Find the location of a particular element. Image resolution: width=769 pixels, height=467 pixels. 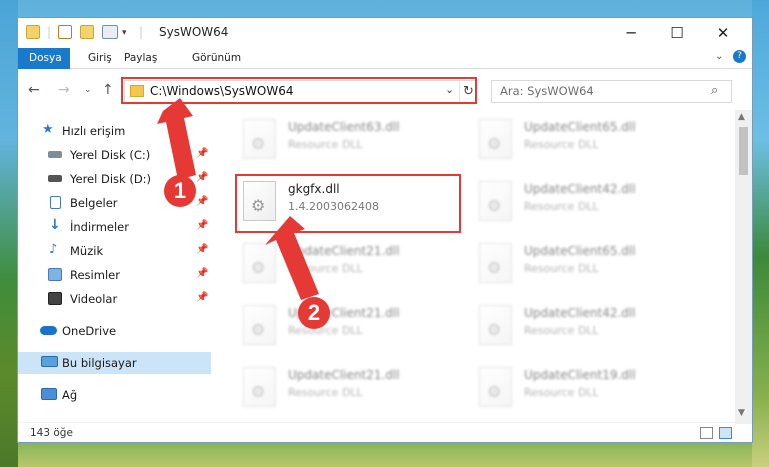

sidebar-item-label: Videolar is located at coordinates (94, 299).